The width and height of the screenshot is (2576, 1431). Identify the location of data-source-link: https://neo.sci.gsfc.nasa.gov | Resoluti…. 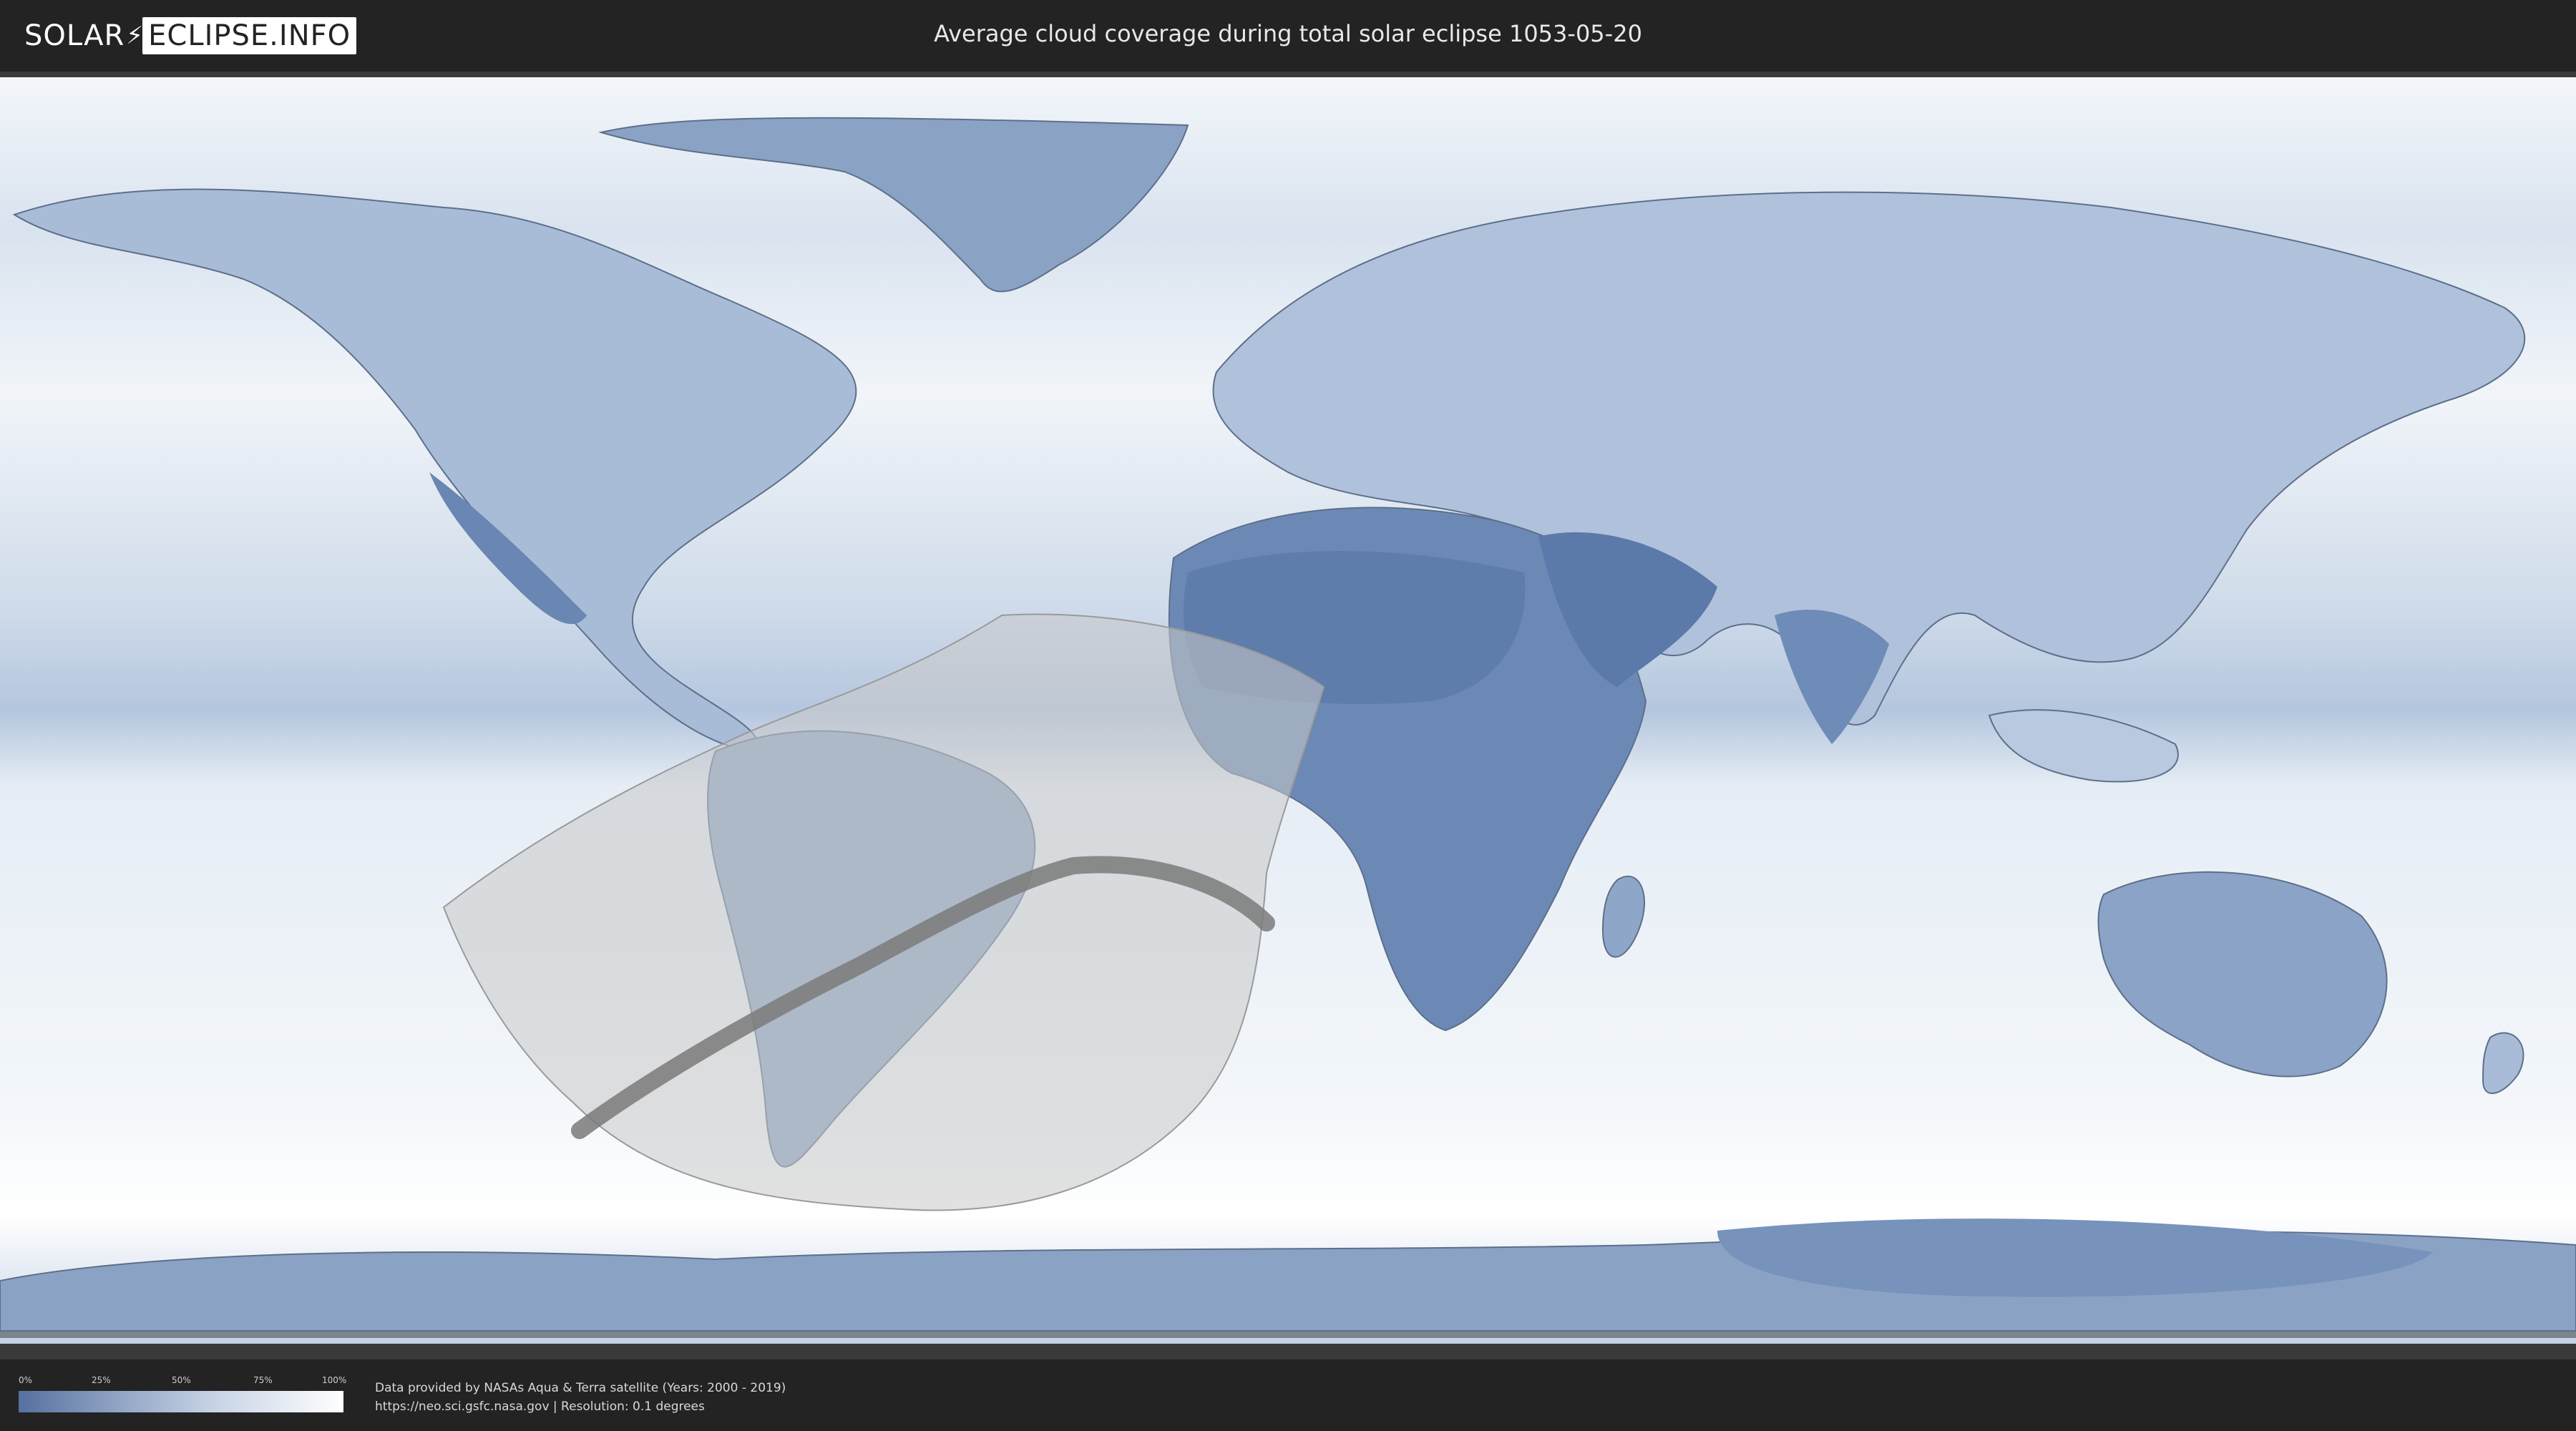
(540, 1407).